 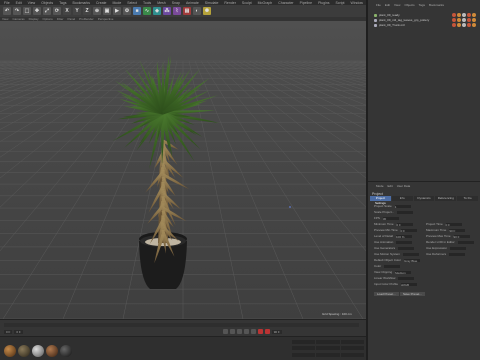 I want to click on om-menu-edit: Edit, so click(x=387, y=5).